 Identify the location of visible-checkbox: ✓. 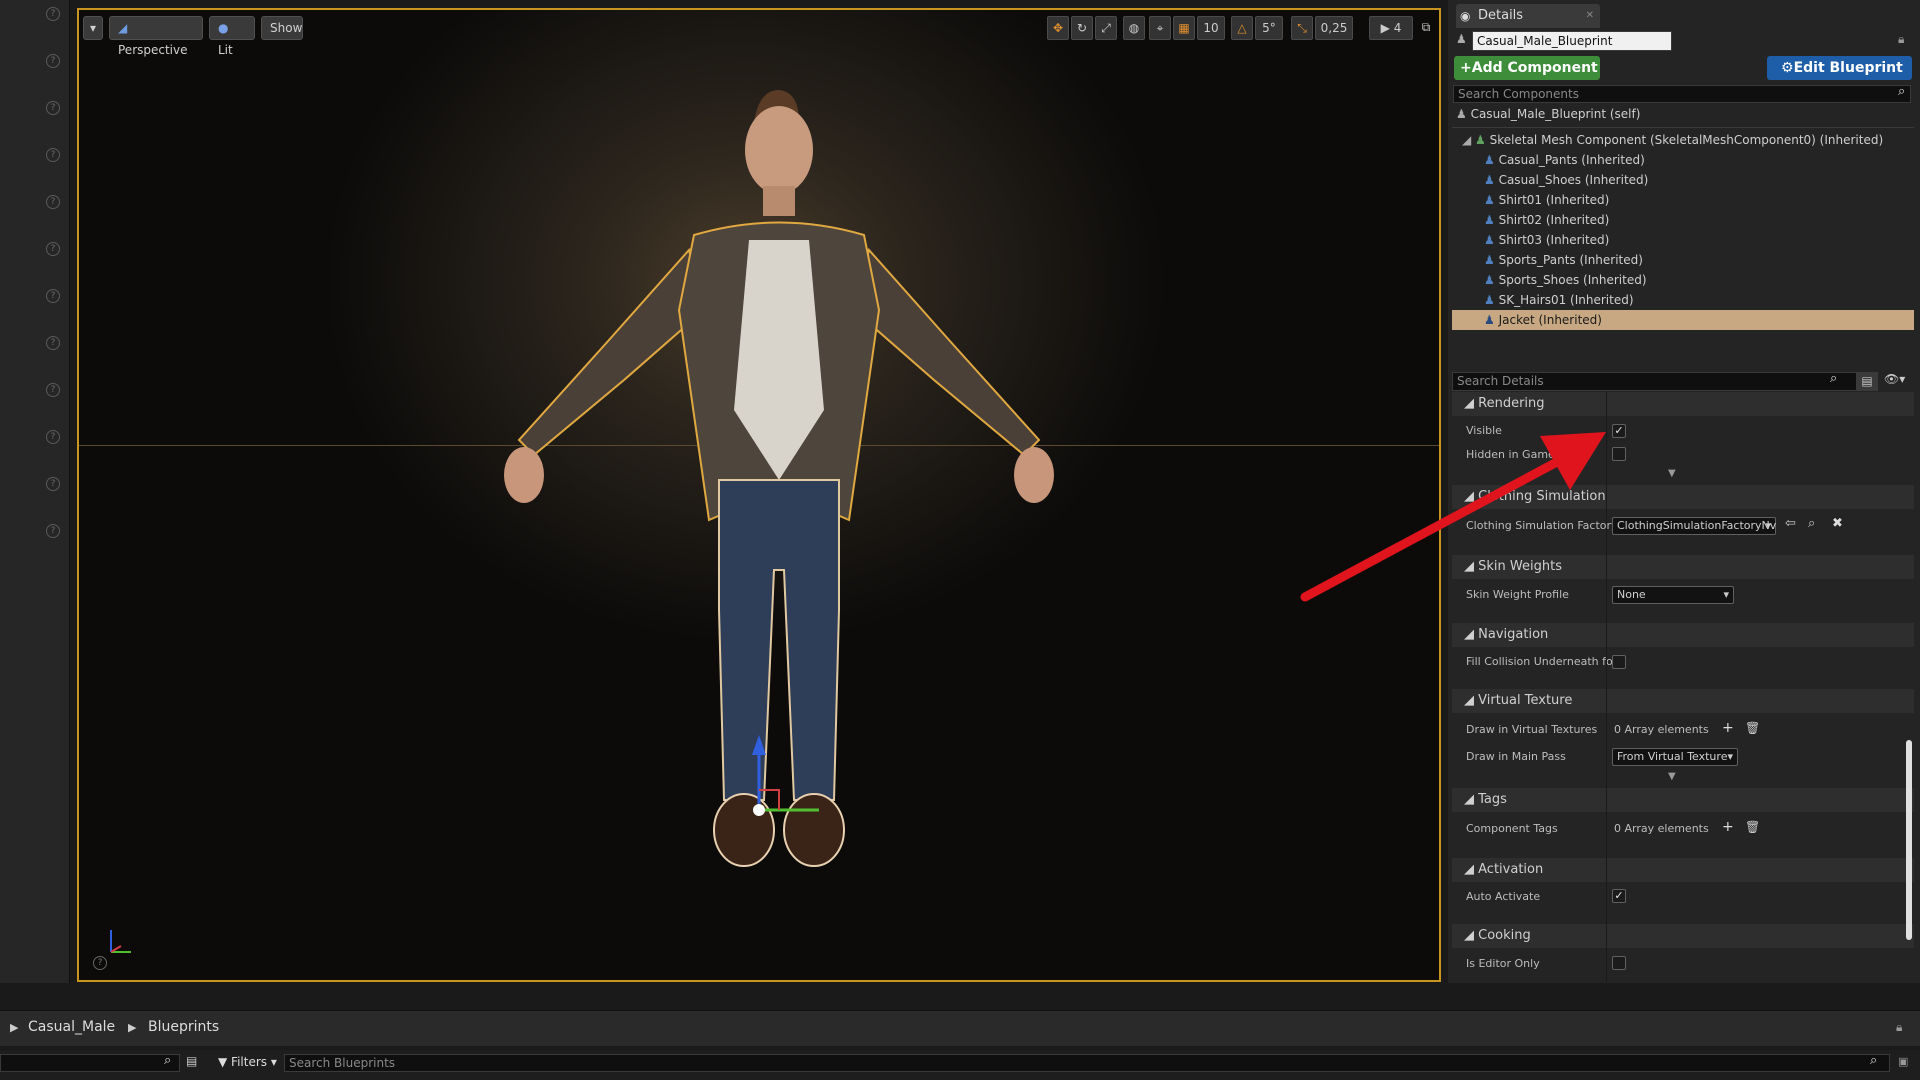
(1619, 431).